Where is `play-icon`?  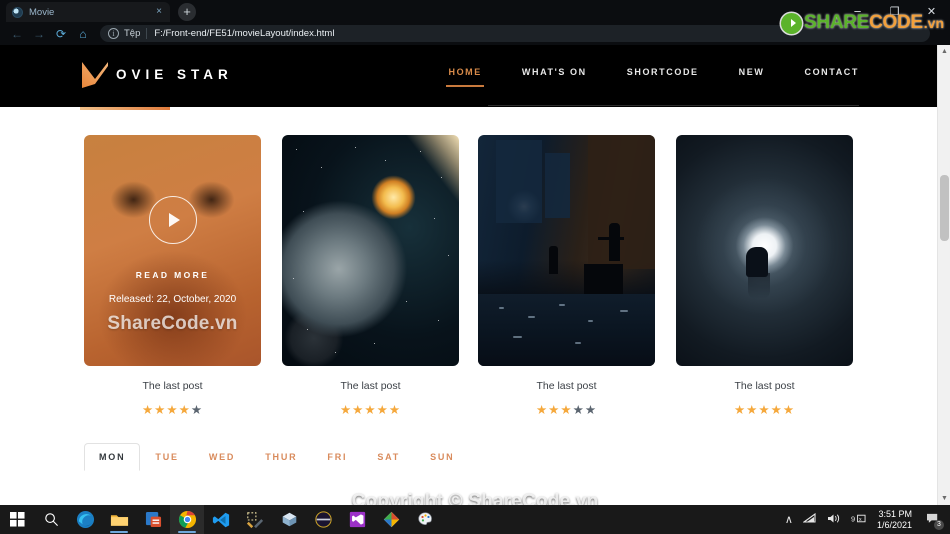 play-icon is located at coordinates (172, 220).